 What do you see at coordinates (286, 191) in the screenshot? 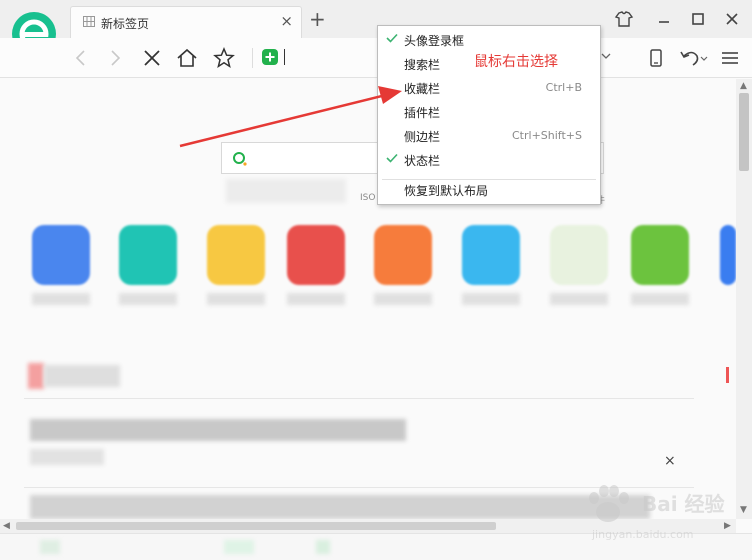
I see `blurred-text` at bounding box center [286, 191].